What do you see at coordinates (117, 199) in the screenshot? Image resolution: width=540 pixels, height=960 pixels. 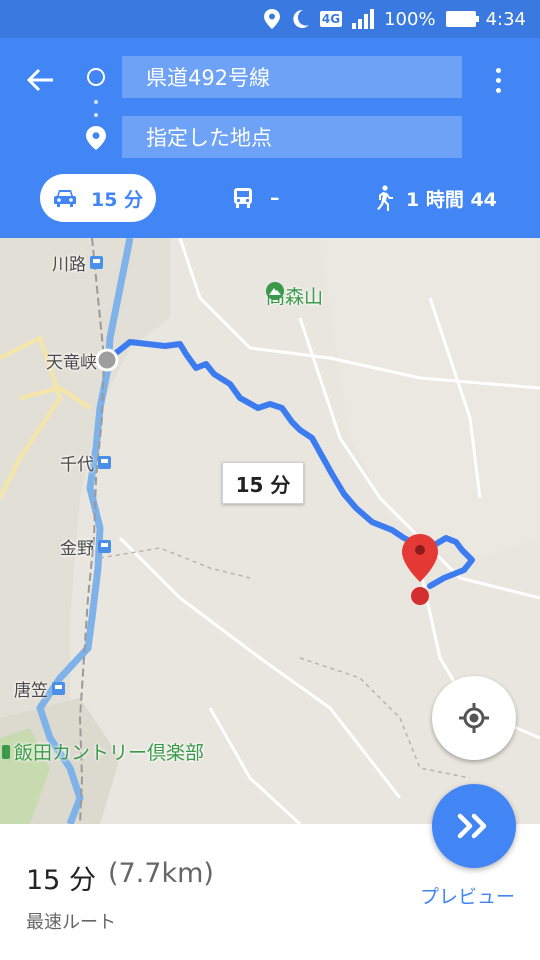 I see `tab-drive-label: 15 分` at bounding box center [117, 199].